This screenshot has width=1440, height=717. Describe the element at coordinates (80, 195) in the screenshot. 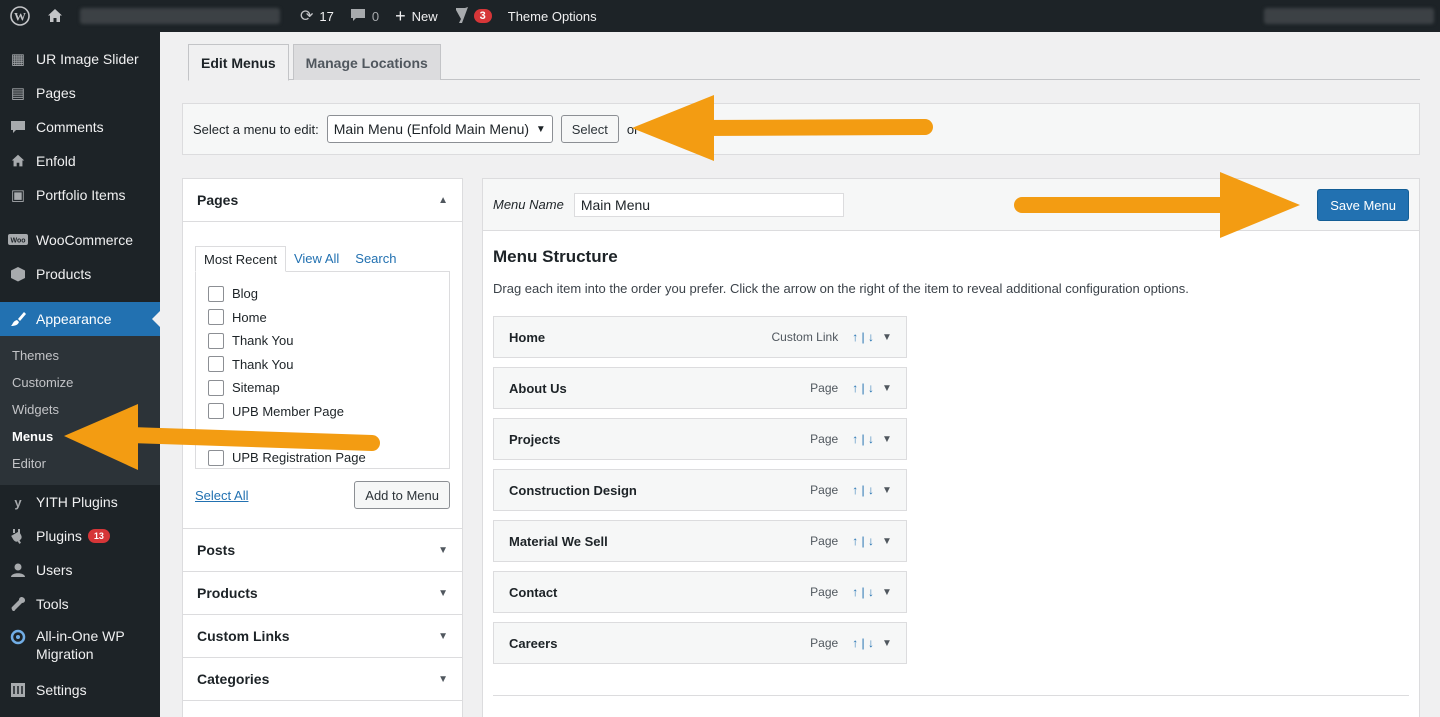

I see `sidebar-item-portfolio: ▣ Portfolio Items` at that location.